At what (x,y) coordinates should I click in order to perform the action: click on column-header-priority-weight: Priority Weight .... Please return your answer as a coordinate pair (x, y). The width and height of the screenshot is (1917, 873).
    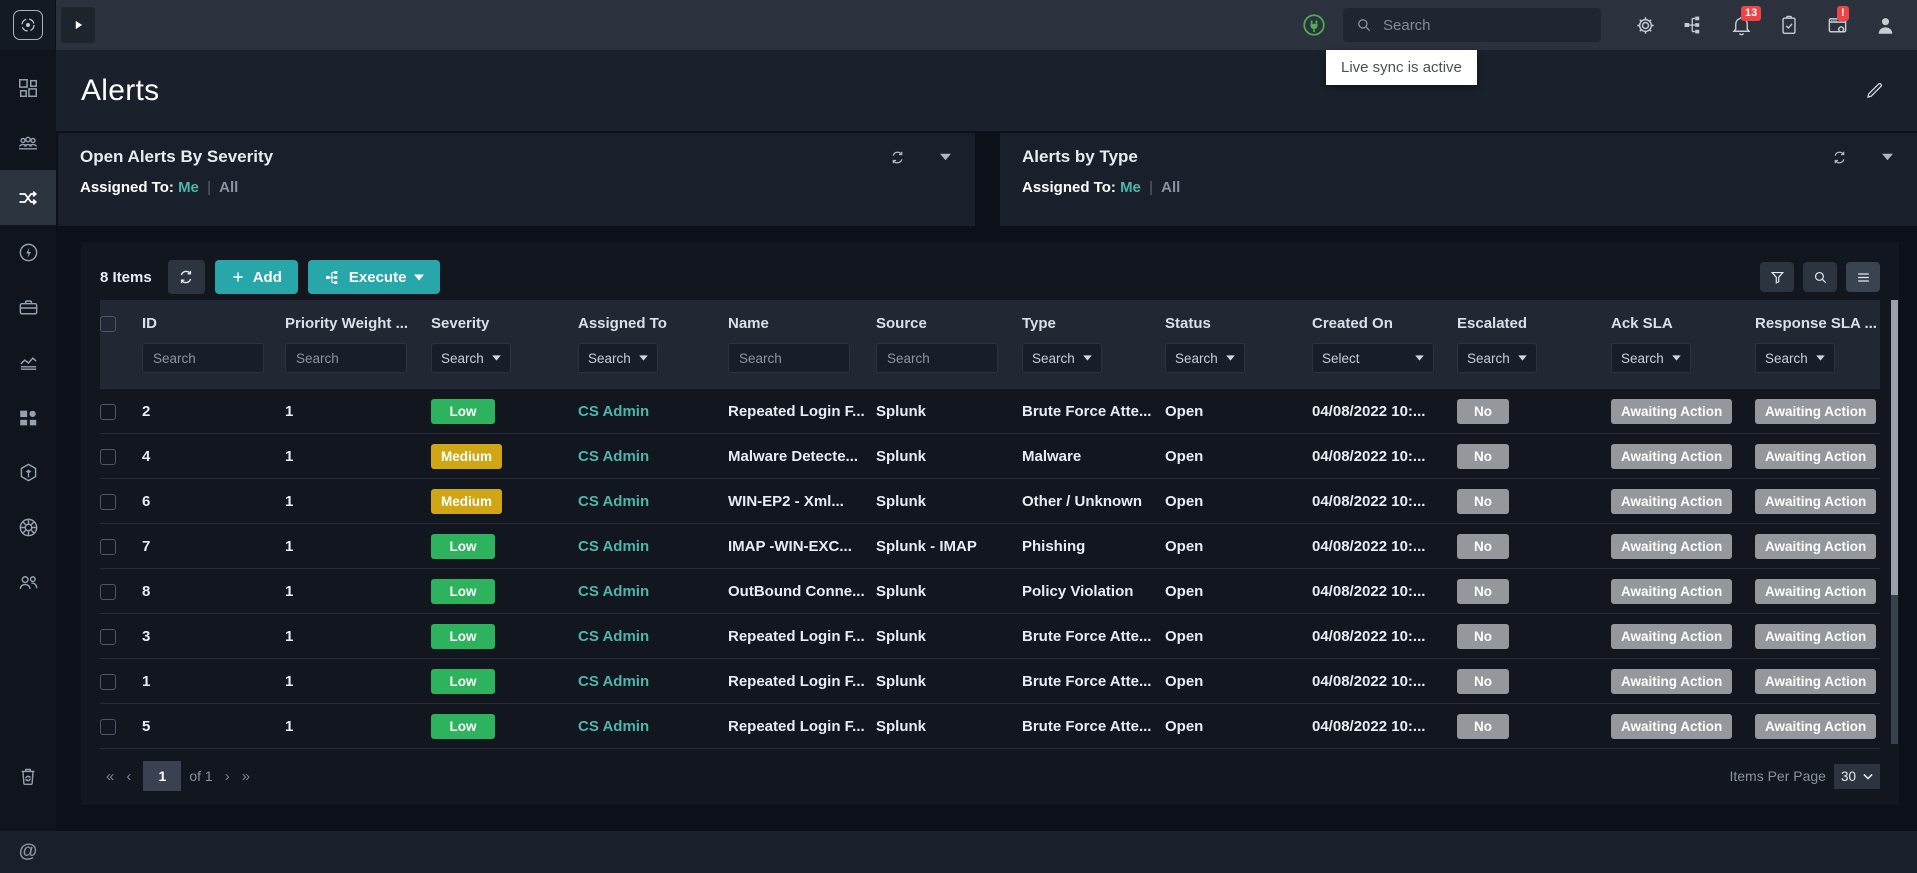
    Looking at the image, I should click on (358, 319).